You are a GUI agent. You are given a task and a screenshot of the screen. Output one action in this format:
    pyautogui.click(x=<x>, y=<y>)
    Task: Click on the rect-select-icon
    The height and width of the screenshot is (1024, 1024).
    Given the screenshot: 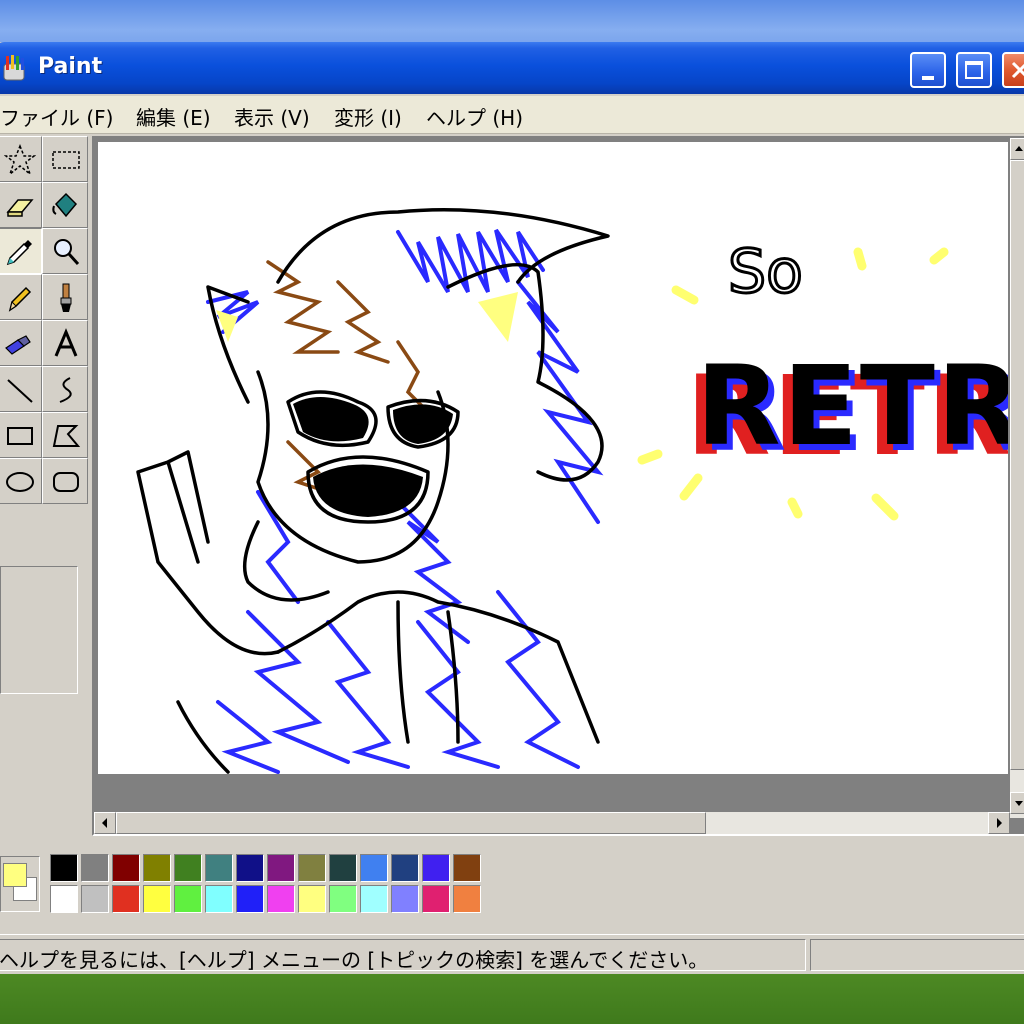 What is the action you would take?
    pyautogui.click(x=66, y=160)
    